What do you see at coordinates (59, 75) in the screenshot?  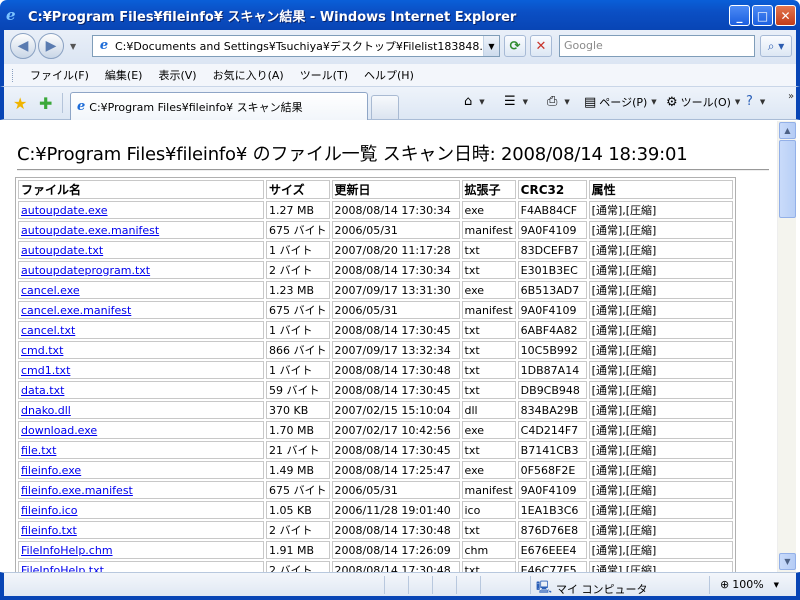 I see `menu-file: ファイル(F)` at bounding box center [59, 75].